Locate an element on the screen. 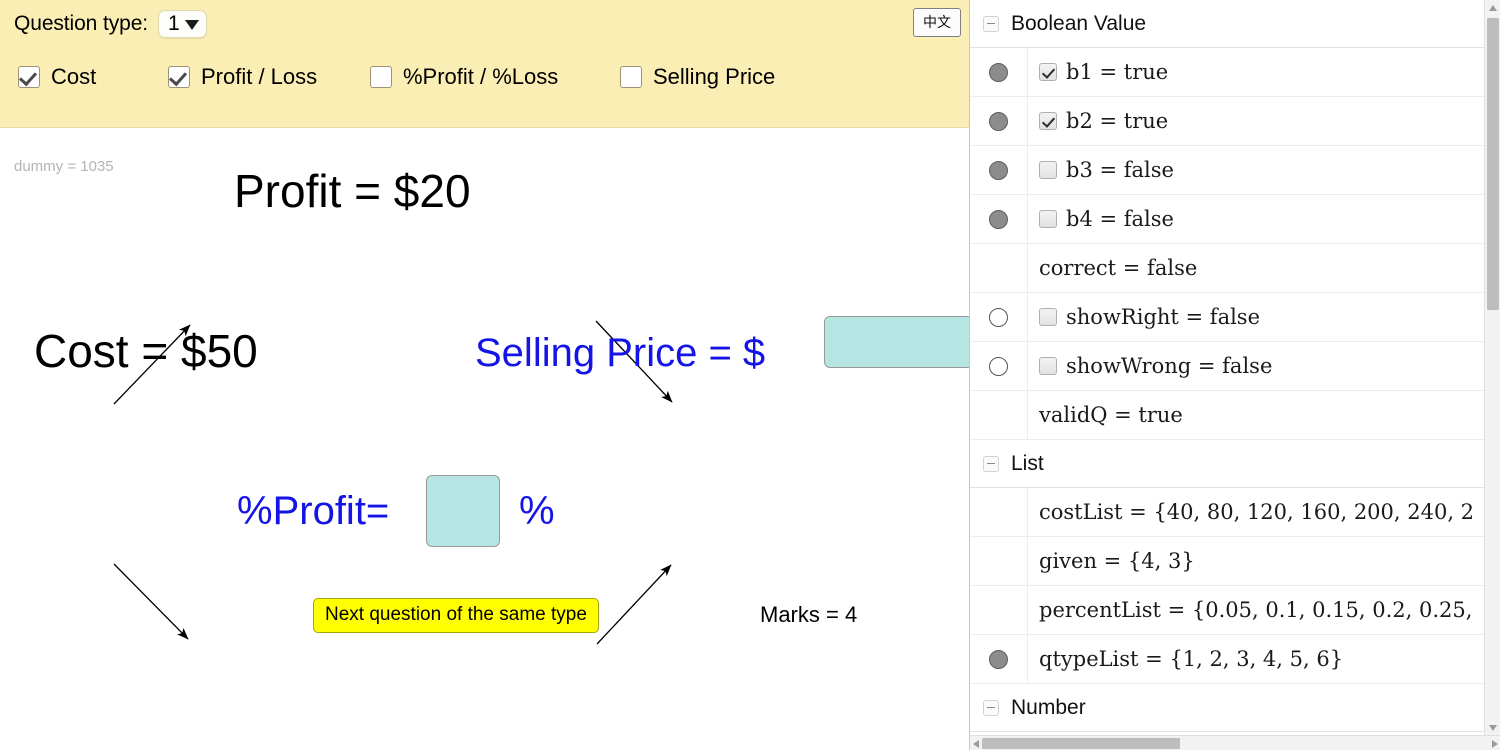  group-title-list: List is located at coordinates (1027, 463).